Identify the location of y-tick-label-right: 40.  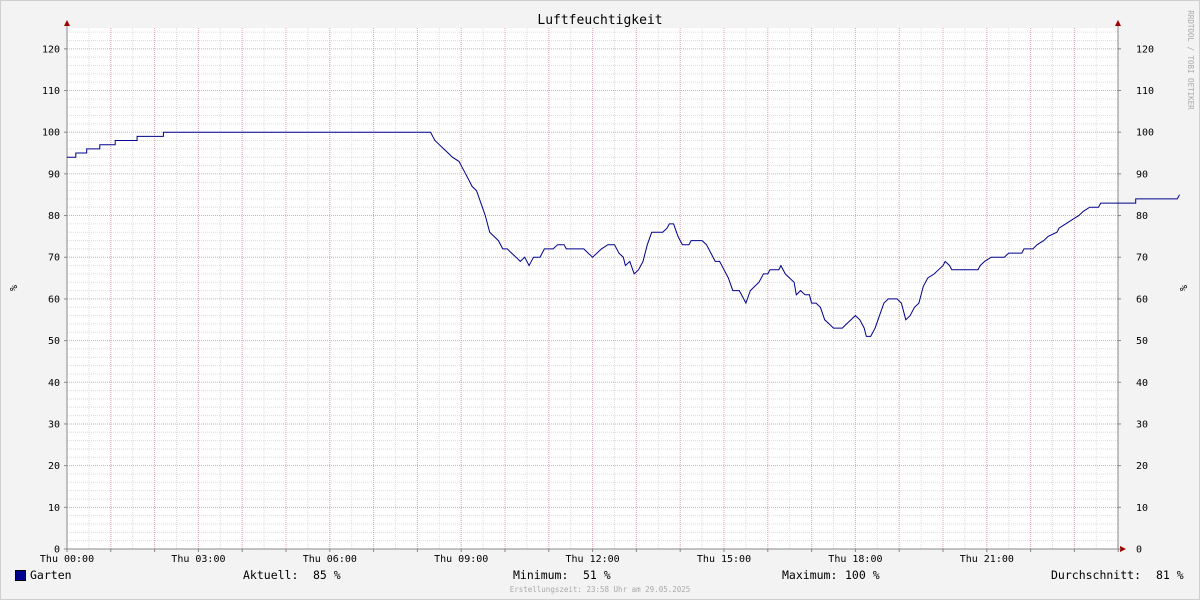
(1142, 383).